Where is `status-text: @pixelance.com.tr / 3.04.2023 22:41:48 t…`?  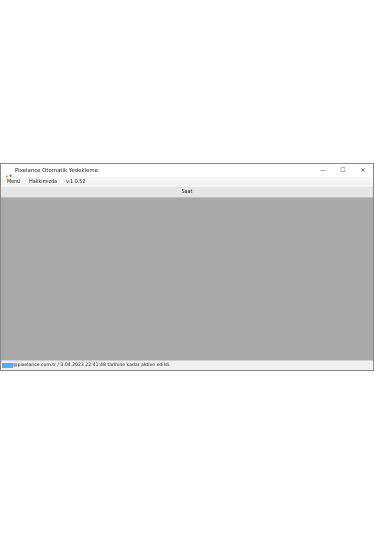
status-text: @pixelance.com.tr / 3.04.2023 22:41:48 t… is located at coordinates (92, 365).